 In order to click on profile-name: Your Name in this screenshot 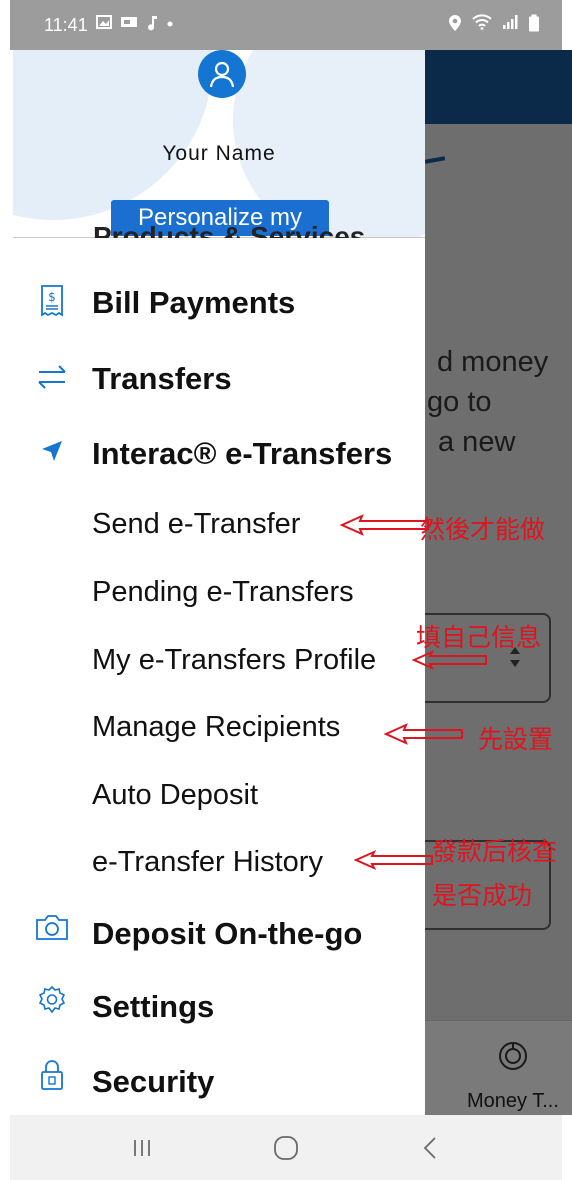, I will do `click(219, 153)`.